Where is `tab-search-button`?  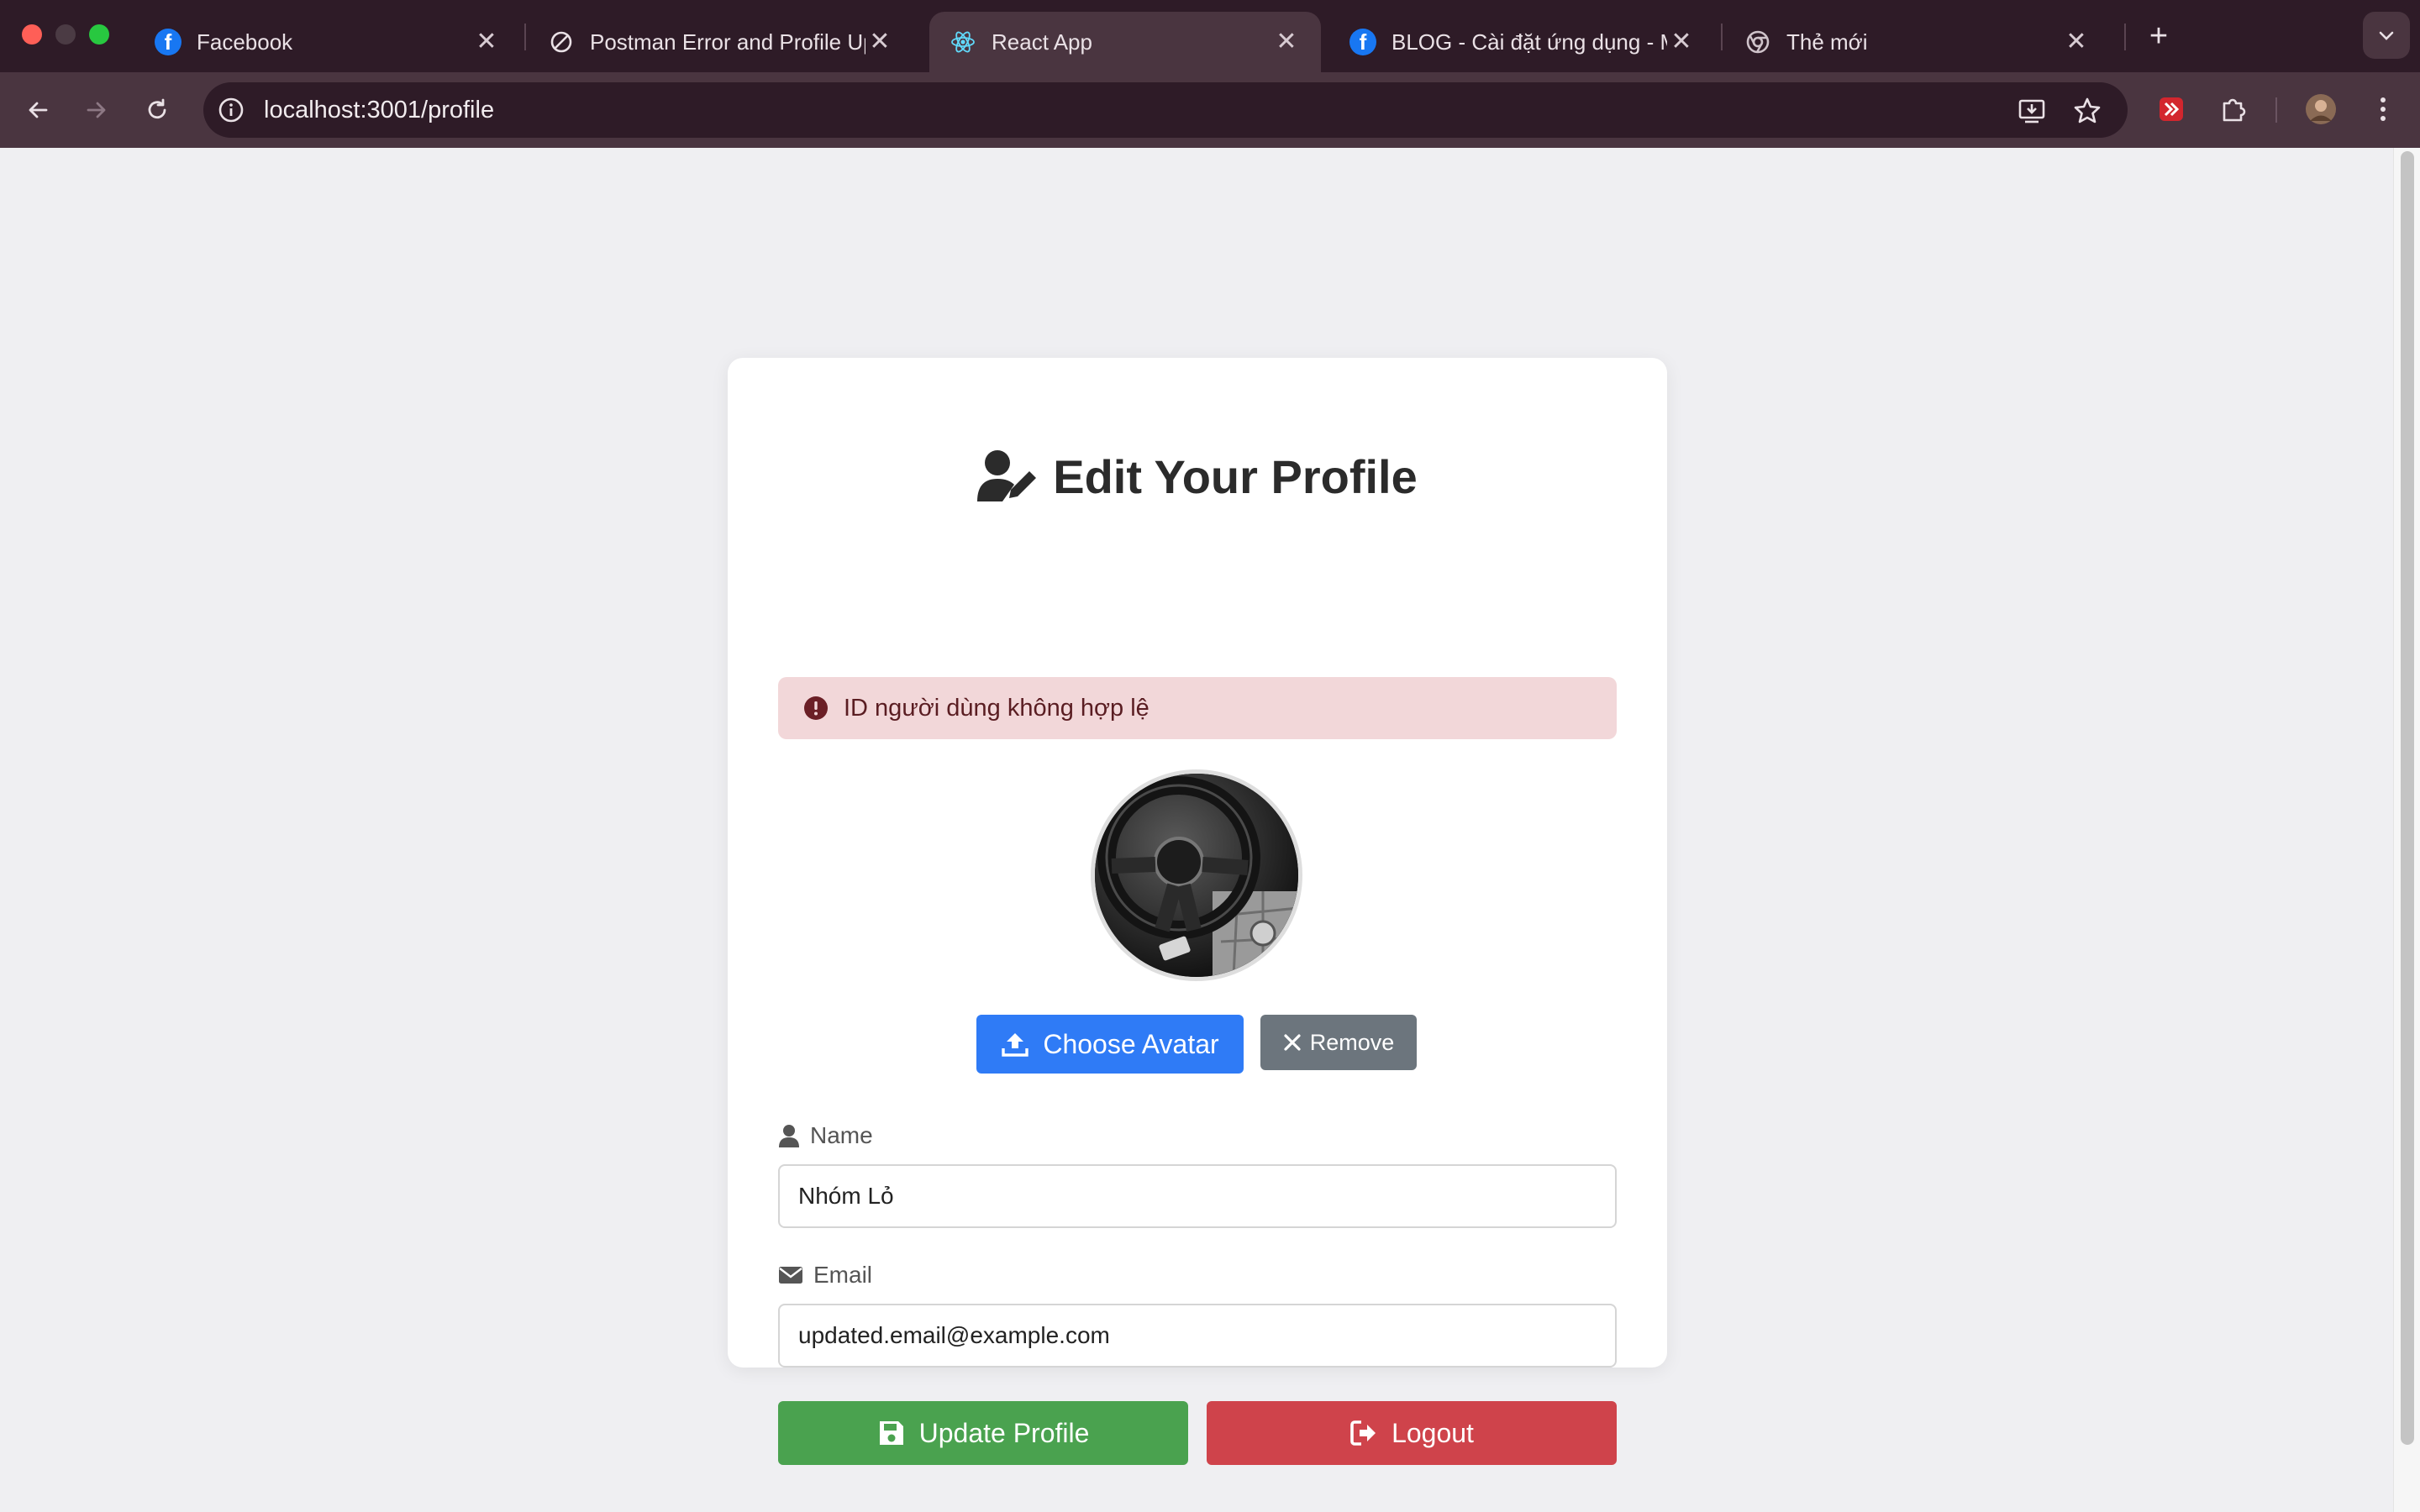
tab-search-button is located at coordinates (2387, 35).